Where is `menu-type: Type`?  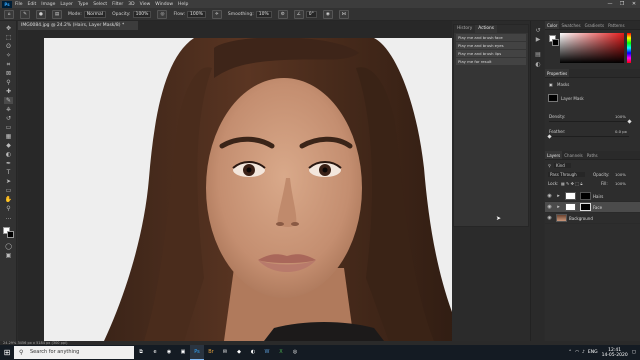 menu-type: Type is located at coordinates (83, 4).